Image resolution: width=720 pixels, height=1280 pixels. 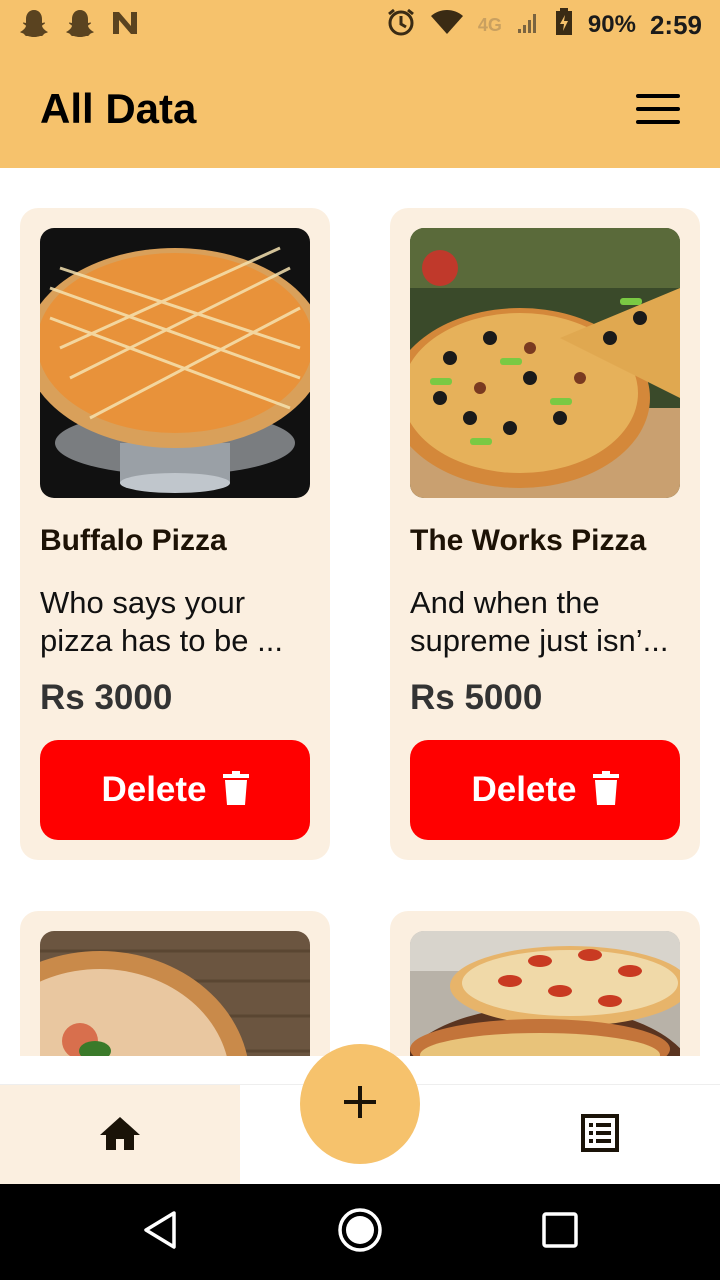 I want to click on signal-icon, so click(x=528, y=25).